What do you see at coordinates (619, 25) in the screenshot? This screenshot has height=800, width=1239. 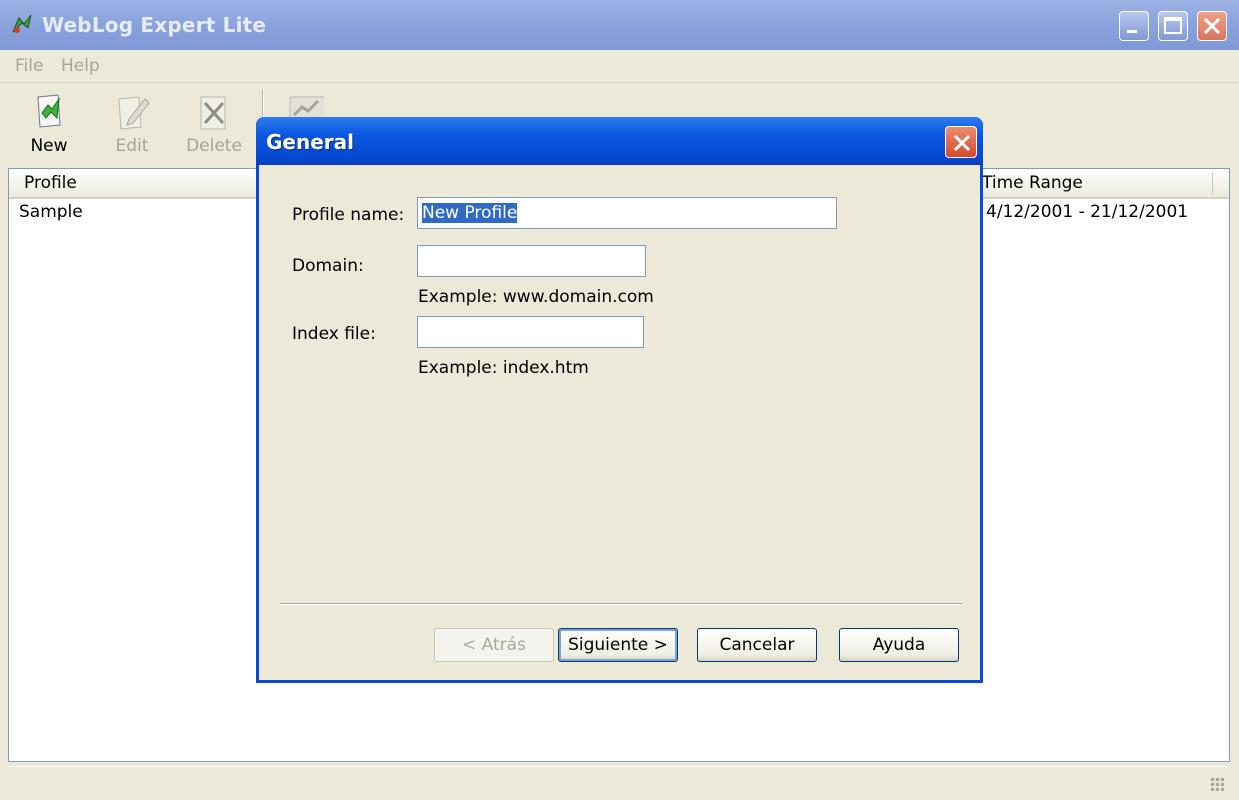 I see `title-bar: WebLog Expert Lite` at bounding box center [619, 25].